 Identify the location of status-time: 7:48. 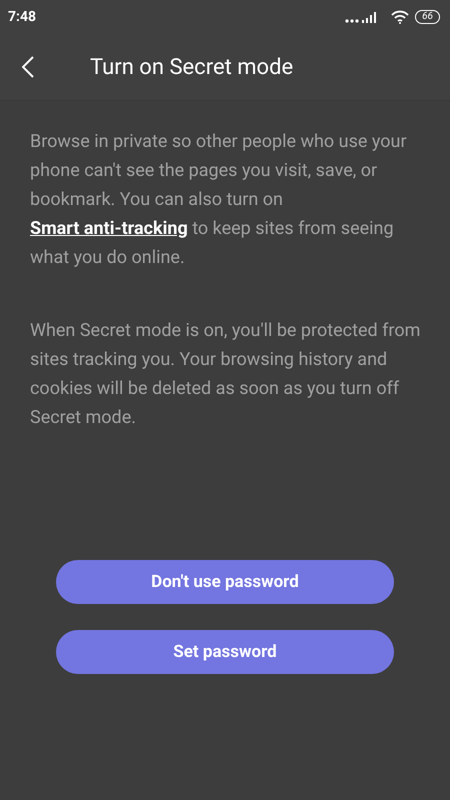
(22, 17).